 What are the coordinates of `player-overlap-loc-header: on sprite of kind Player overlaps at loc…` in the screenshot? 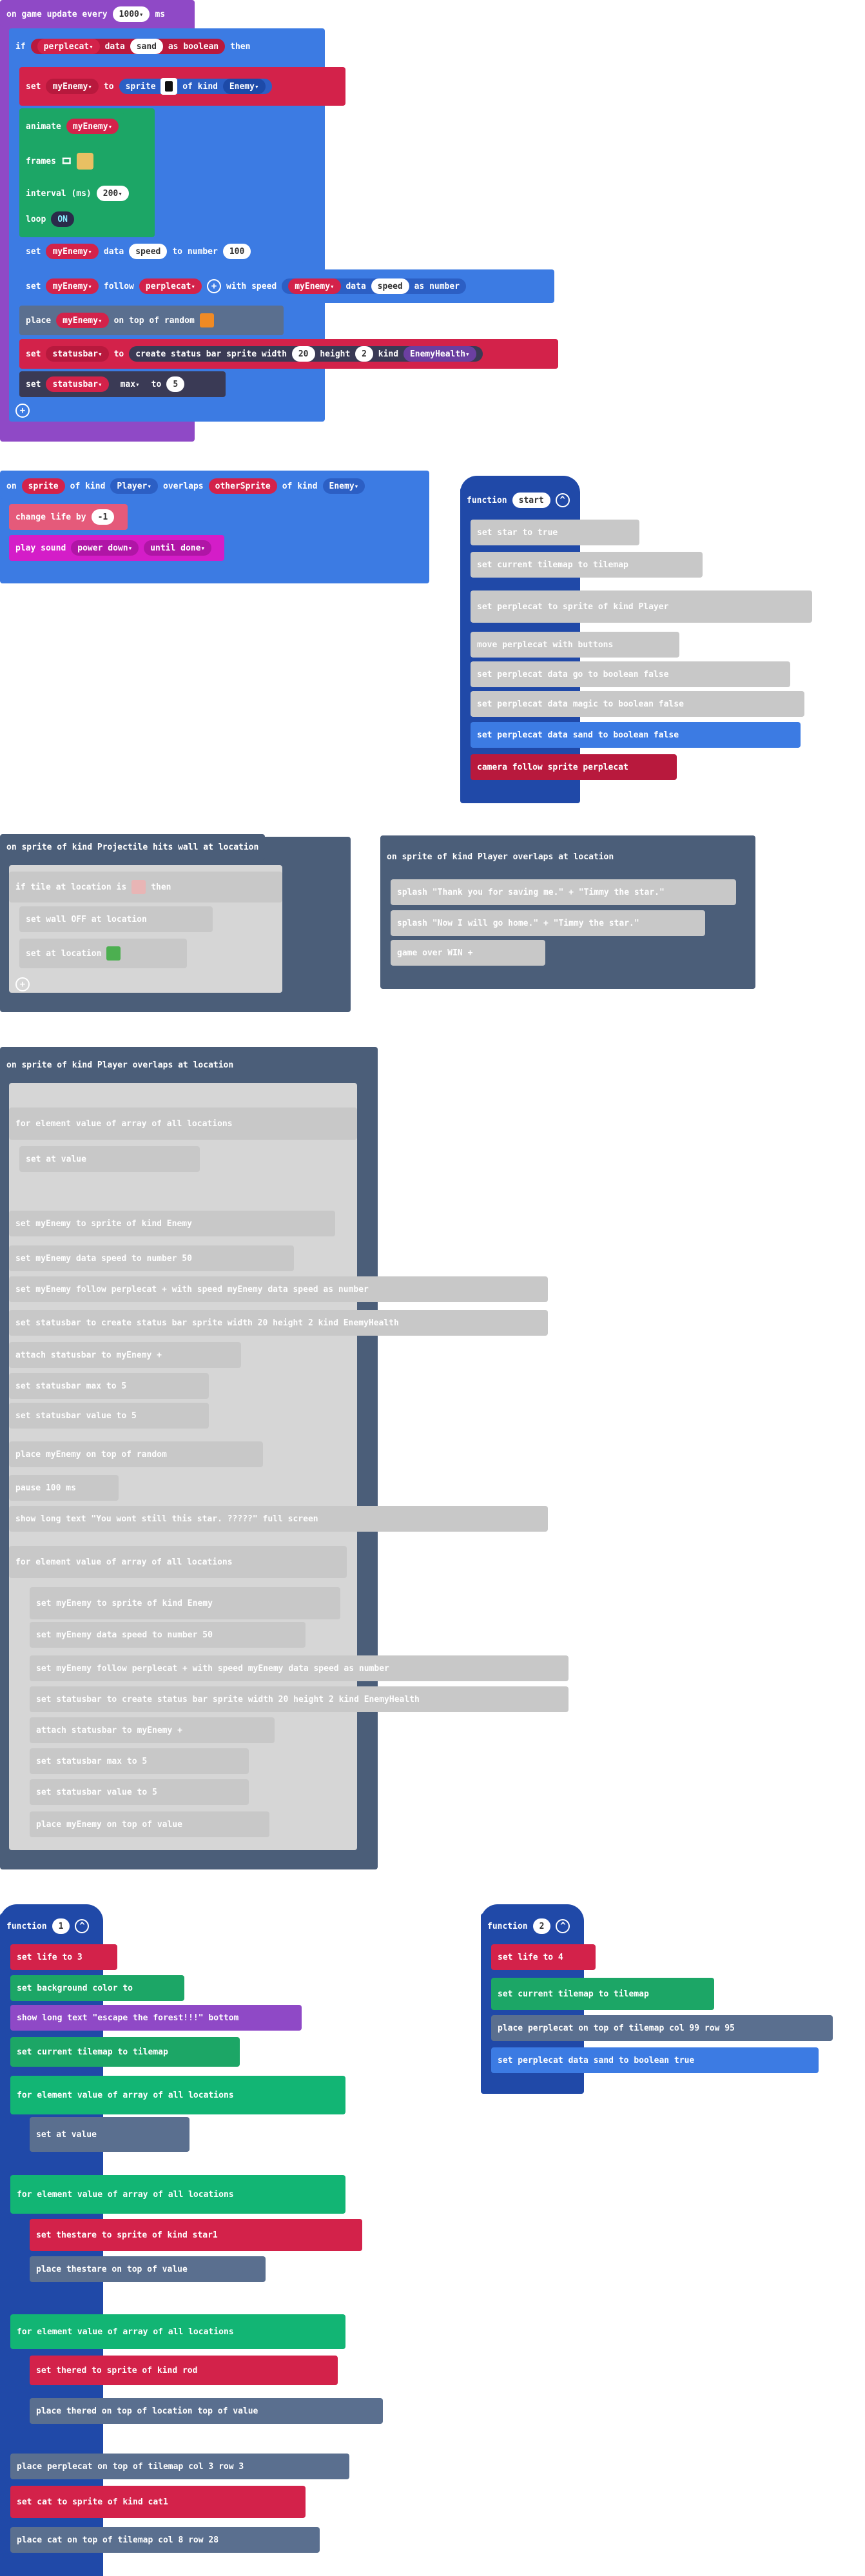 It's located at (500, 857).